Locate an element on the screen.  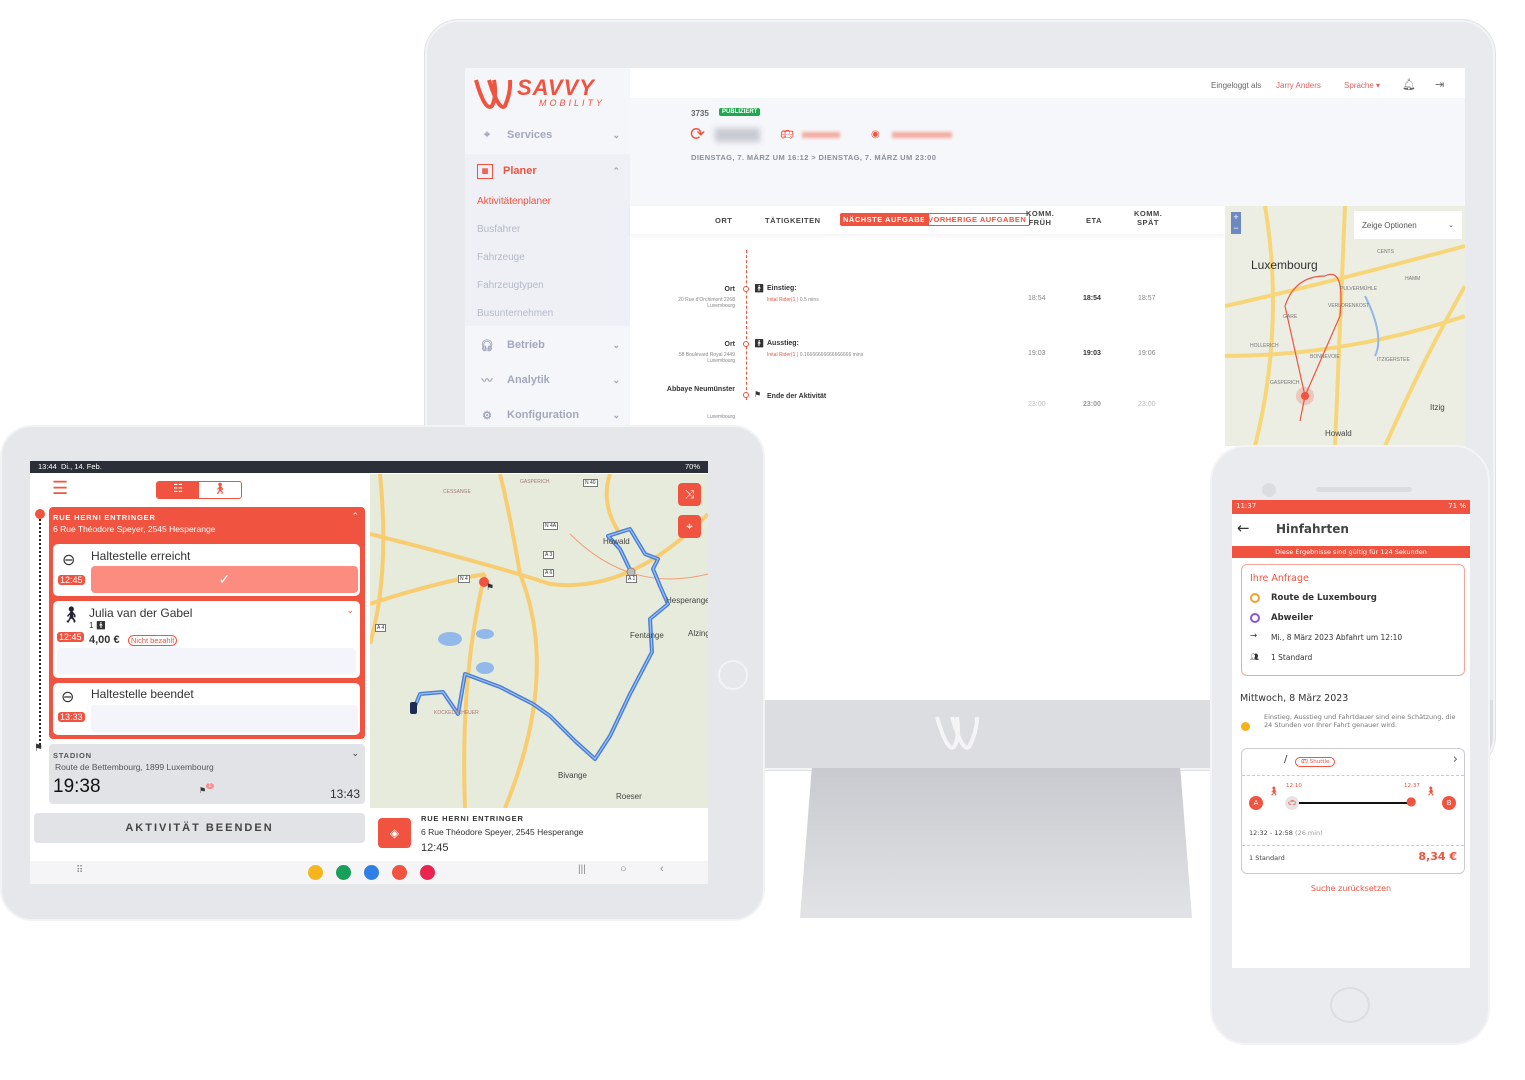
directions-button: ◈ is located at coordinates (394, 833).